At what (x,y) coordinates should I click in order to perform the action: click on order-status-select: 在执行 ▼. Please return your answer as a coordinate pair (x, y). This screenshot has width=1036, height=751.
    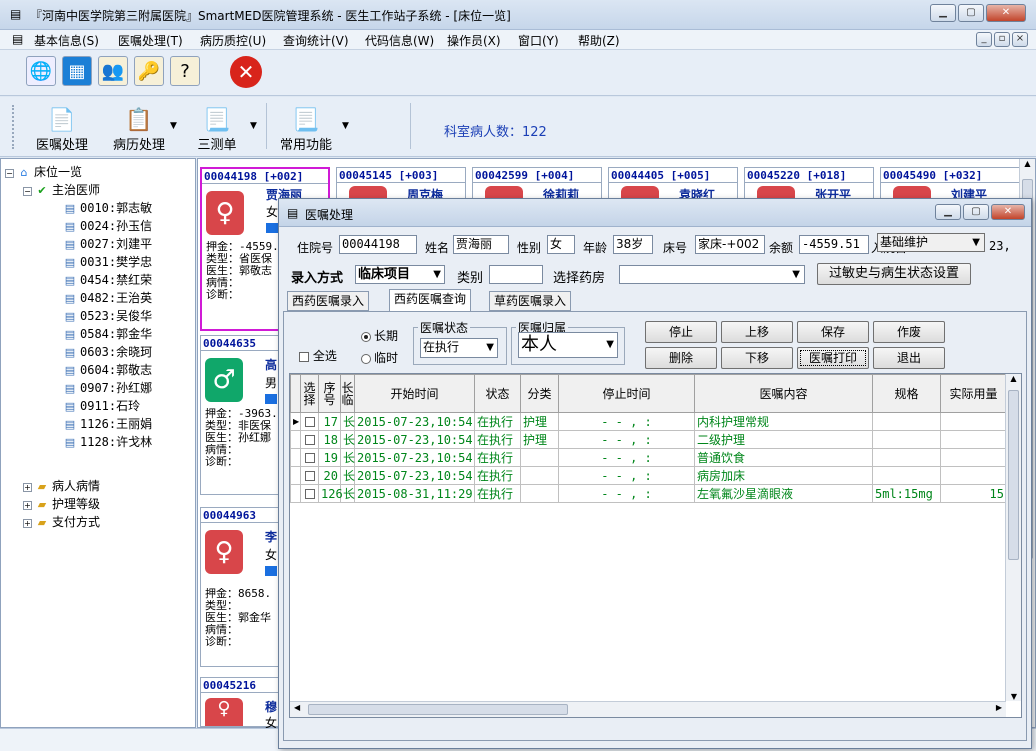
    Looking at the image, I should click on (459, 348).